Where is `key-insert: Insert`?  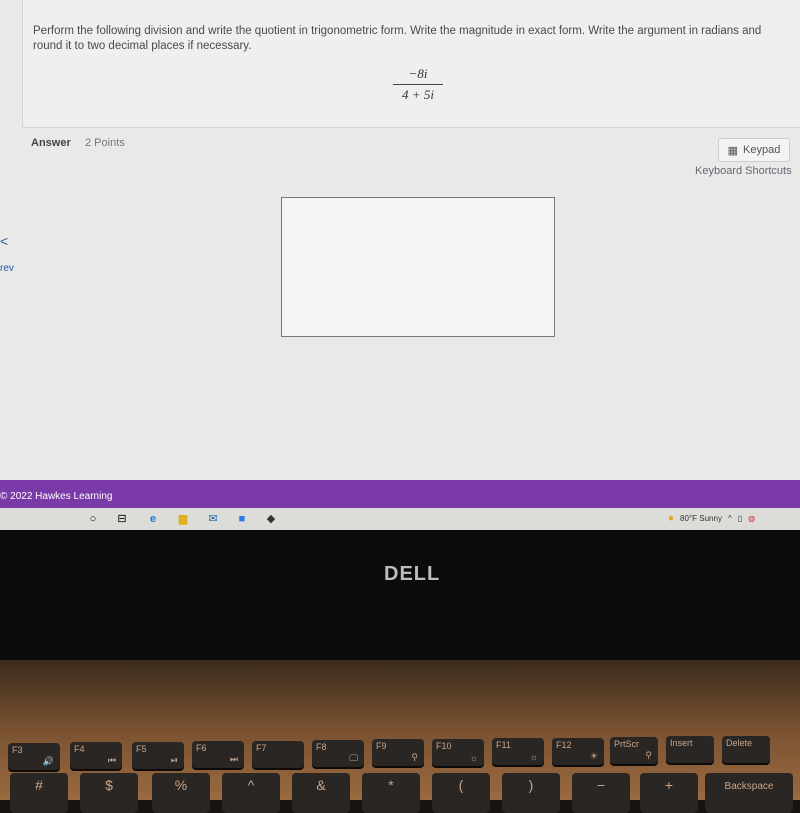 key-insert: Insert is located at coordinates (690, 750).